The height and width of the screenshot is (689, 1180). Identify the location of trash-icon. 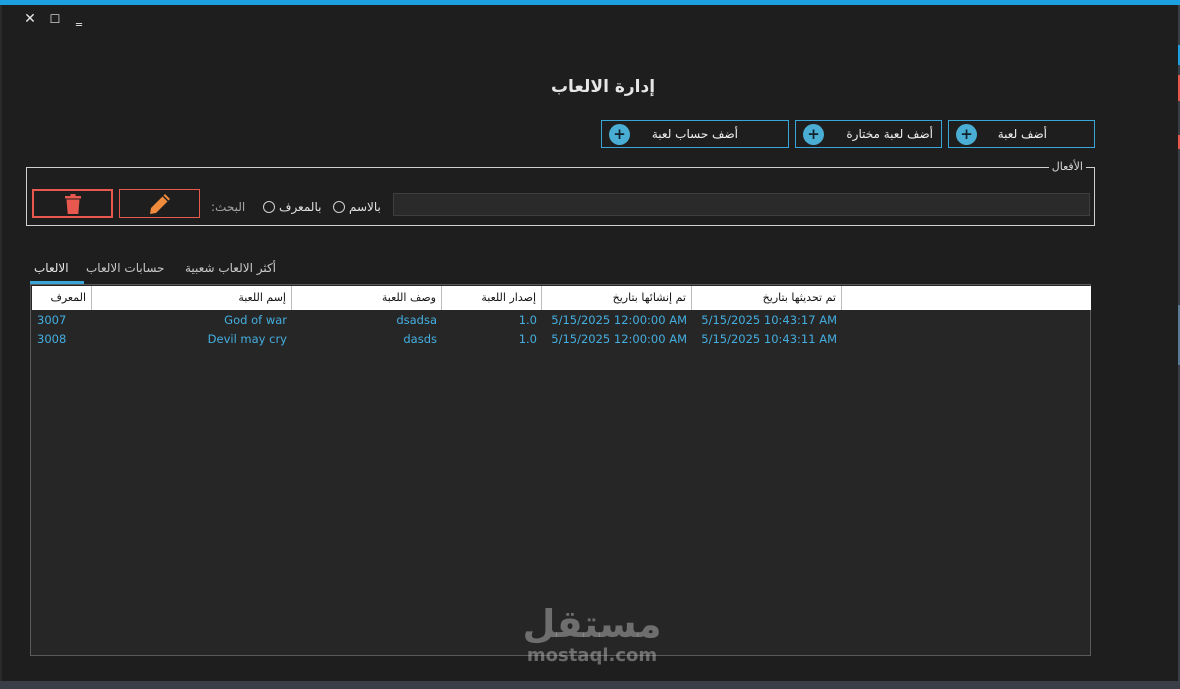
(72, 203).